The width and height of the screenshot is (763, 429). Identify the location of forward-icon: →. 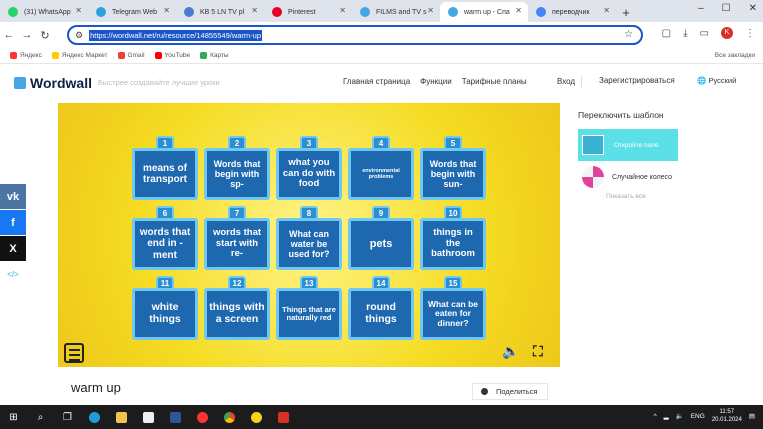
(27, 35).